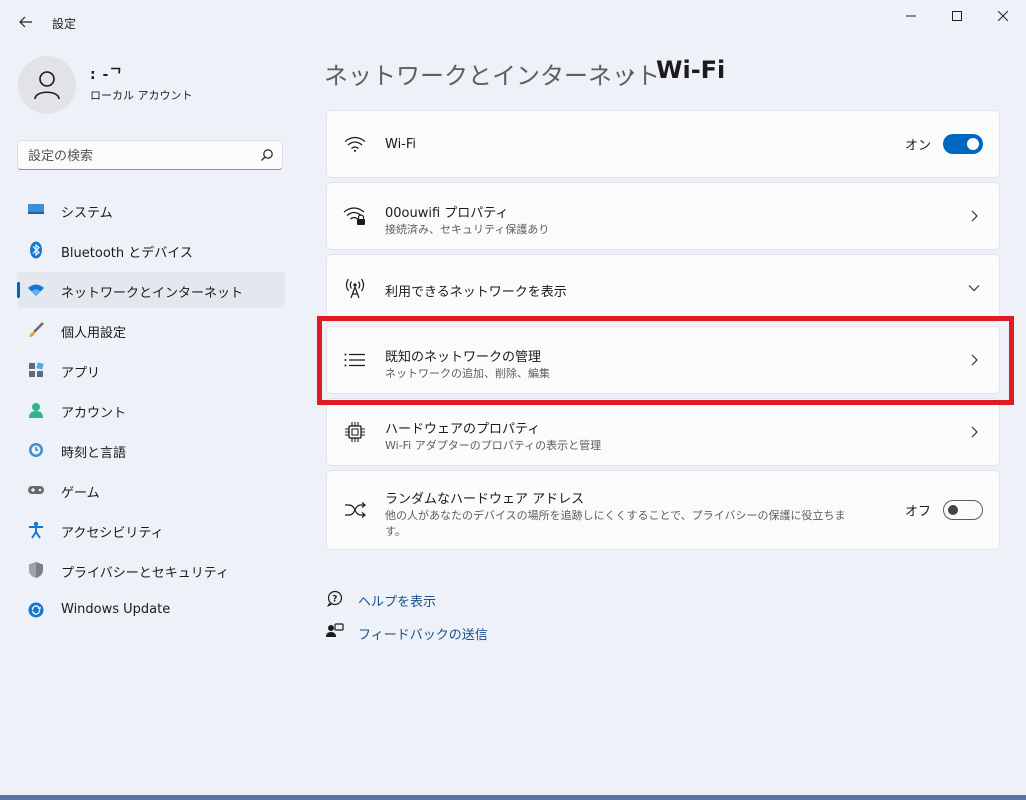  Describe the element at coordinates (36, 370) in the screenshot. I see `apps-icon` at that location.